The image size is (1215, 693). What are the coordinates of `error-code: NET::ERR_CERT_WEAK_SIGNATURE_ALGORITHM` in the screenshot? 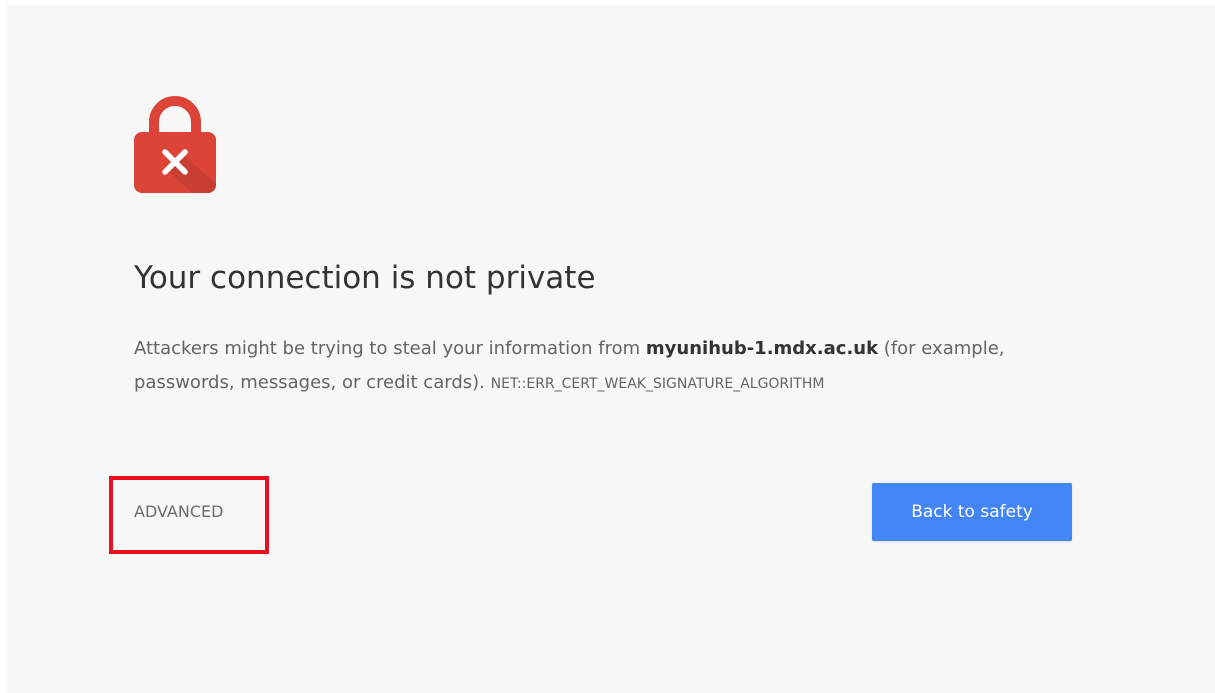 It's located at (658, 384).